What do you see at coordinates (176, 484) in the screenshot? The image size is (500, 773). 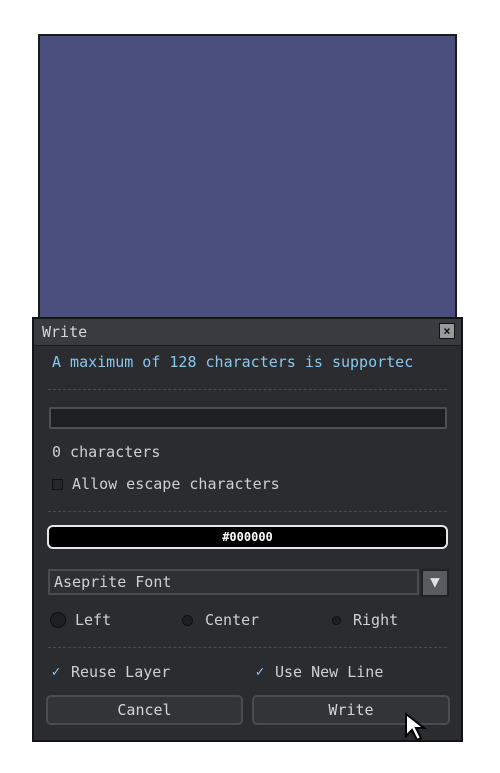 I see `escape-label: Allow escape characters` at bounding box center [176, 484].